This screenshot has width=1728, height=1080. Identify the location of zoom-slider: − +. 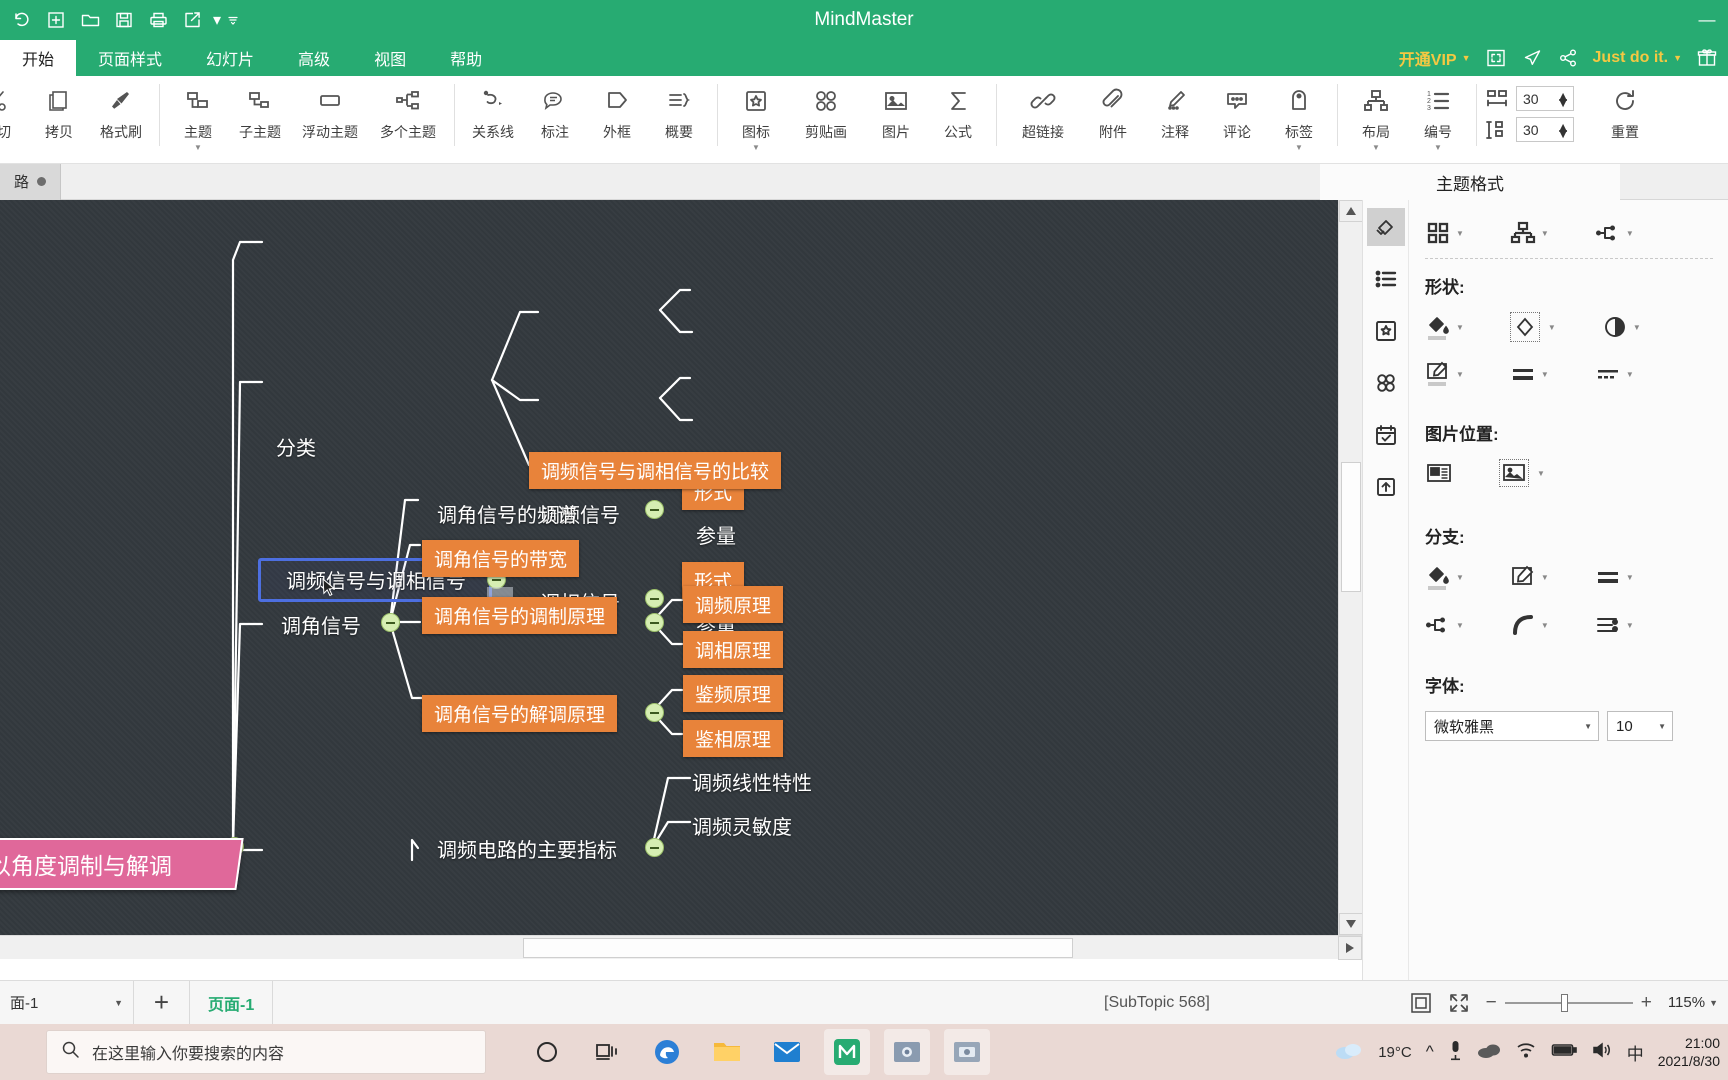
(1569, 1003).